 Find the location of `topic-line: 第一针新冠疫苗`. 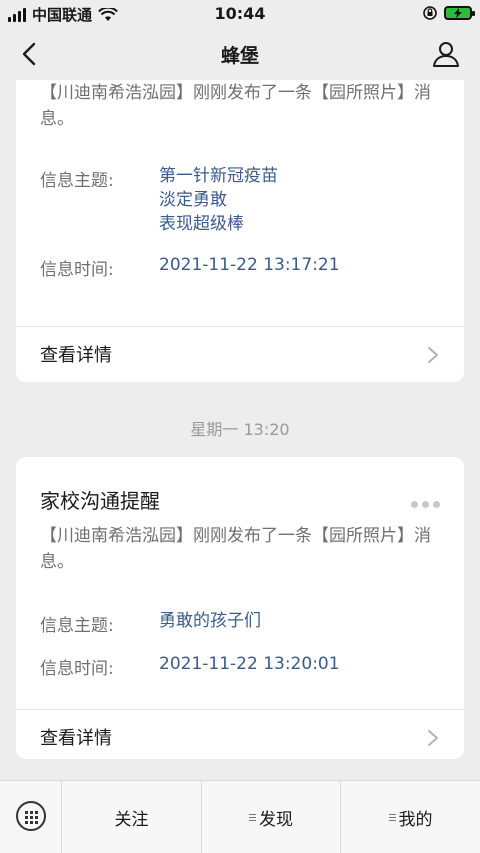

topic-line: 第一针新冠疫苗 is located at coordinates (218, 176).